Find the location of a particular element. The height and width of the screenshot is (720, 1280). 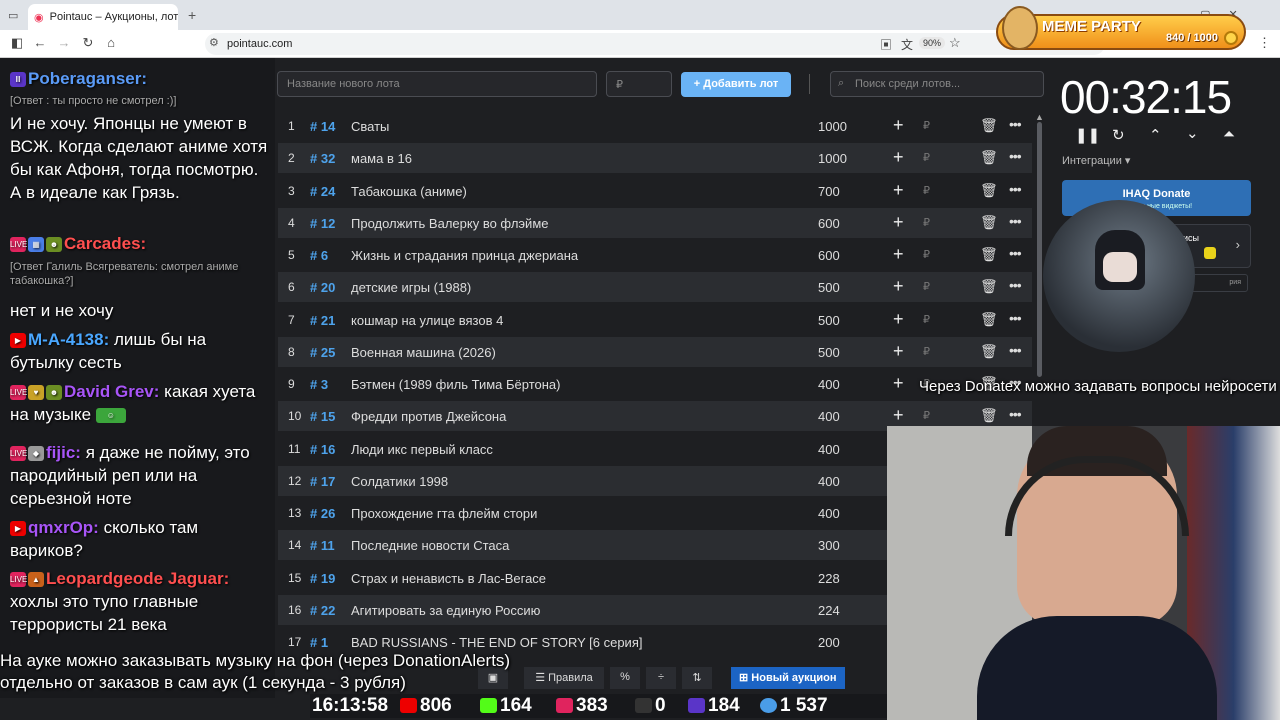

lot-name: Люди икс первый класс is located at coordinates (422, 449).